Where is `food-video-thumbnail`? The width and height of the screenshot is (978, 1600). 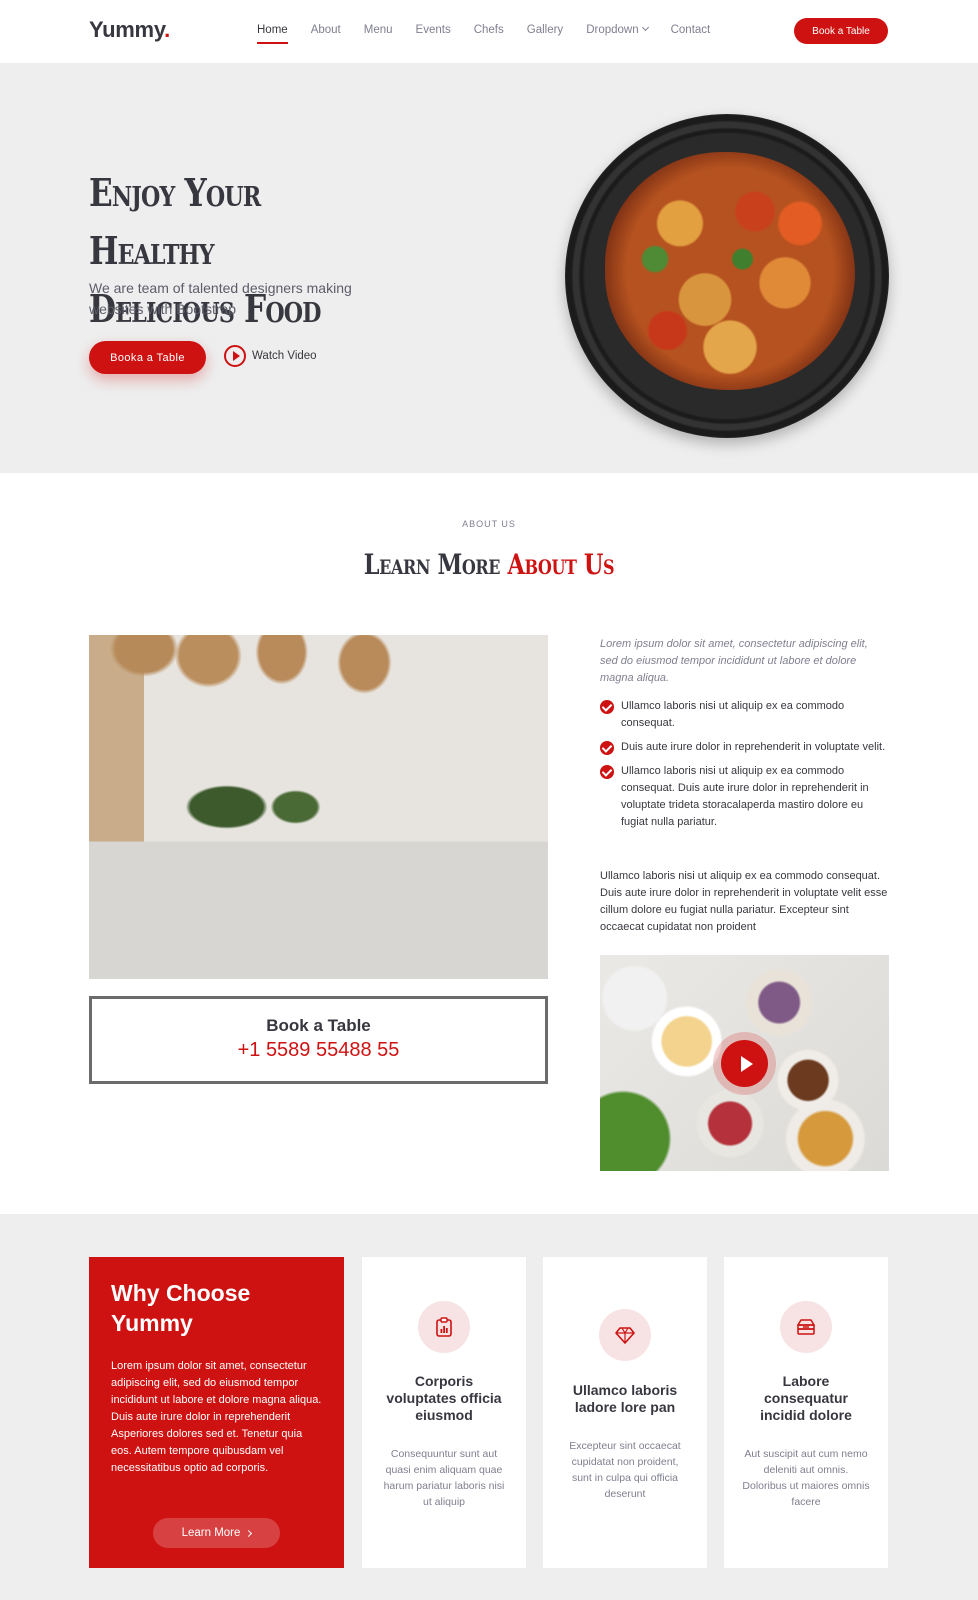 food-video-thumbnail is located at coordinates (744, 1063).